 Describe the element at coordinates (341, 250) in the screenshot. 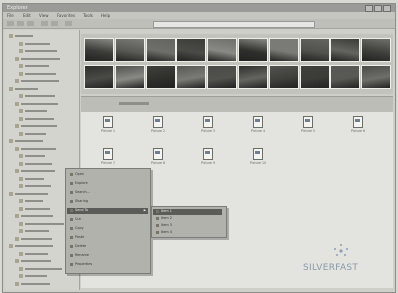

I see `logo-mark-icon` at that location.